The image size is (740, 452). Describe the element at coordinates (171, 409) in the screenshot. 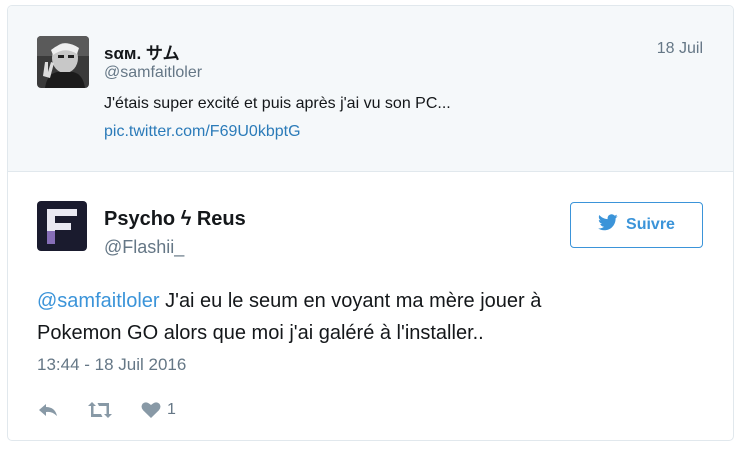

I see `like-count: 1` at that location.